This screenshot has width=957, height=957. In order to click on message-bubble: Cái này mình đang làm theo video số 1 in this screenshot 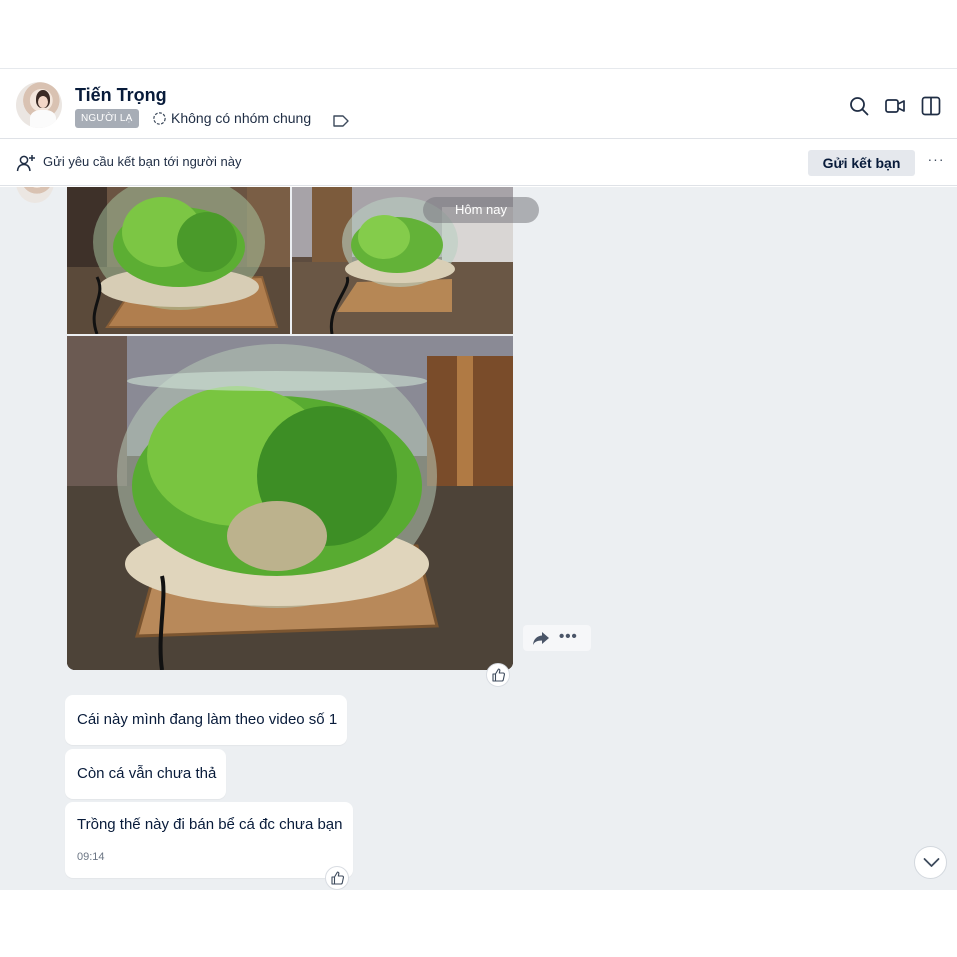, I will do `click(206, 720)`.